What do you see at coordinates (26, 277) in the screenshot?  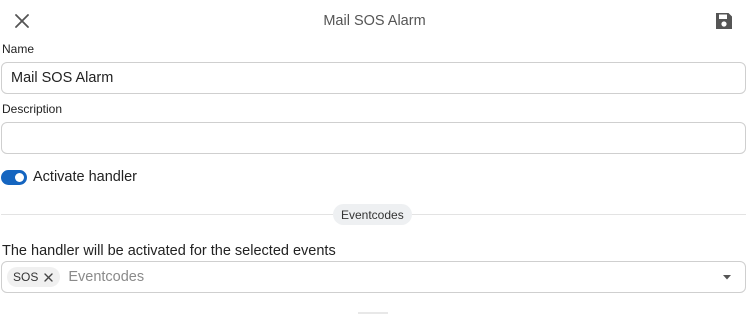 I see `chip-label: SOS` at bounding box center [26, 277].